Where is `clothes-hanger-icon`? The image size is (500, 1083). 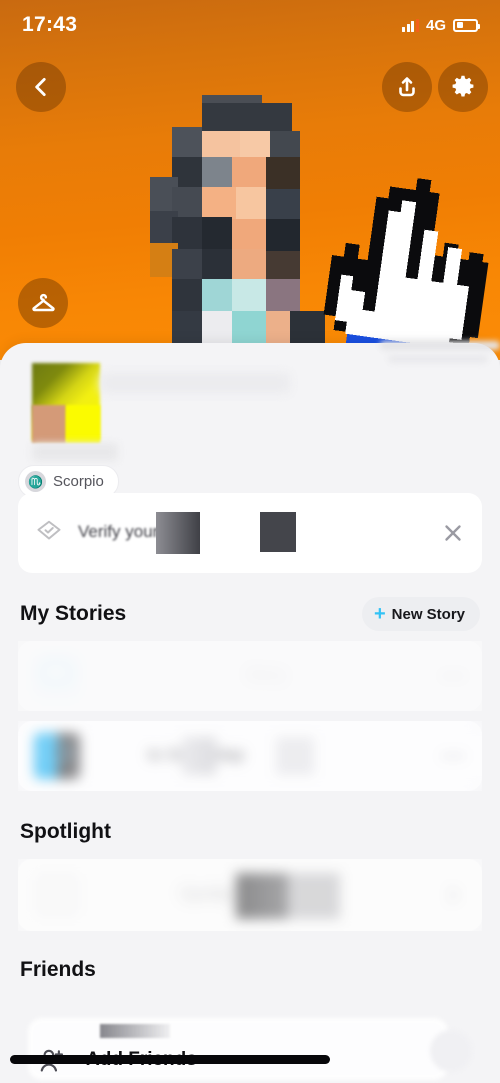
clothes-hanger-icon is located at coordinates (43, 302).